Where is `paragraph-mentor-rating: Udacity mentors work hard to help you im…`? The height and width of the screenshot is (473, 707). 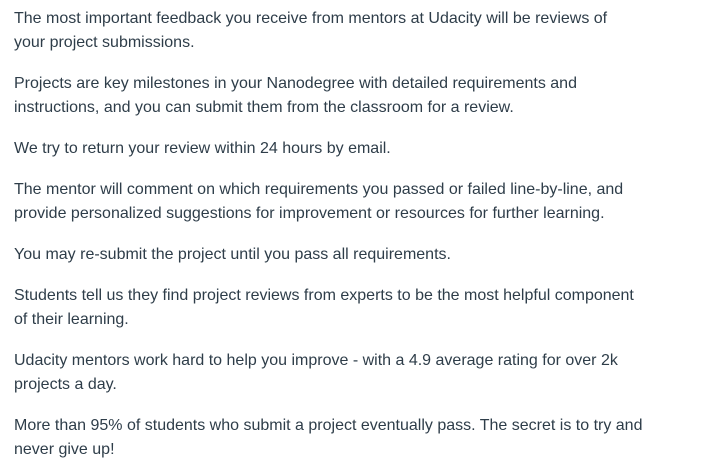
paragraph-mentor-rating: Udacity mentors work hard to help you im… is located at coordinates (316, 372).